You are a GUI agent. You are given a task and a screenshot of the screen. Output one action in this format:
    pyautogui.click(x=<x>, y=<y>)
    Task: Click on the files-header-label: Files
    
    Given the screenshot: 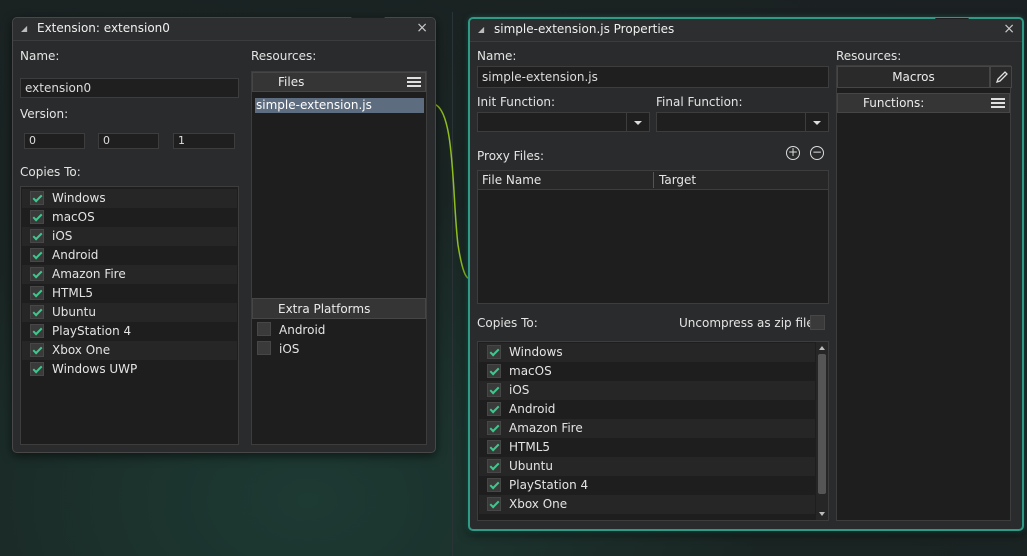 What is the action you would take?
    pyautogui.click(x=291, y=82)
    